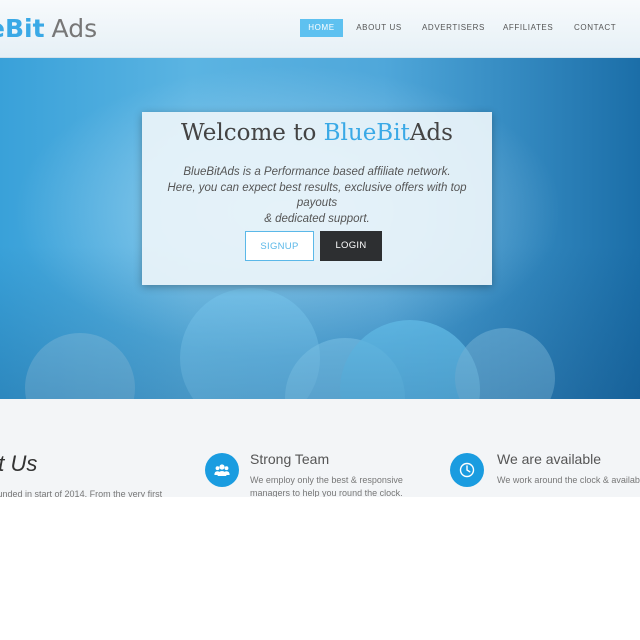  Describe the element at coordinates (317, 218) in the screenshot. I see `welcome-text-line: & dedicated support.` at that location.